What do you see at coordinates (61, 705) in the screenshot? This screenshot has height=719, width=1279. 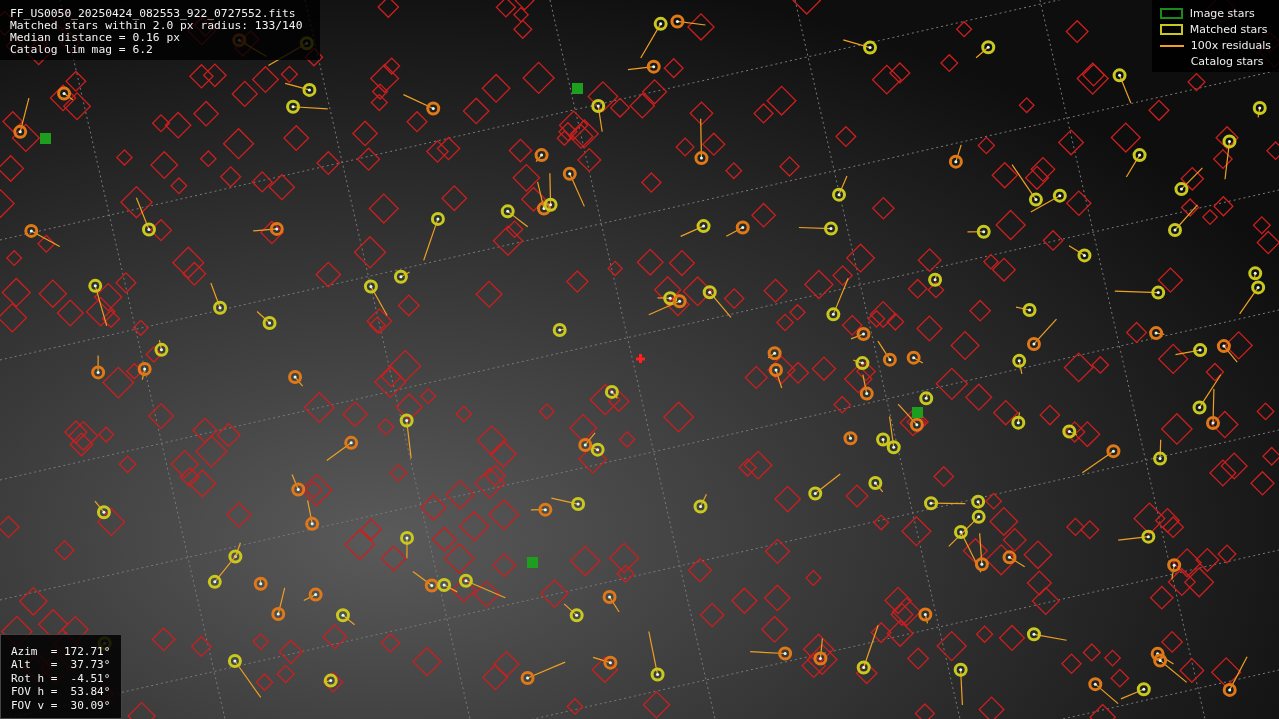 I see `pointing-text: FOV v = 30.09°` at bounding box center [61, 705].